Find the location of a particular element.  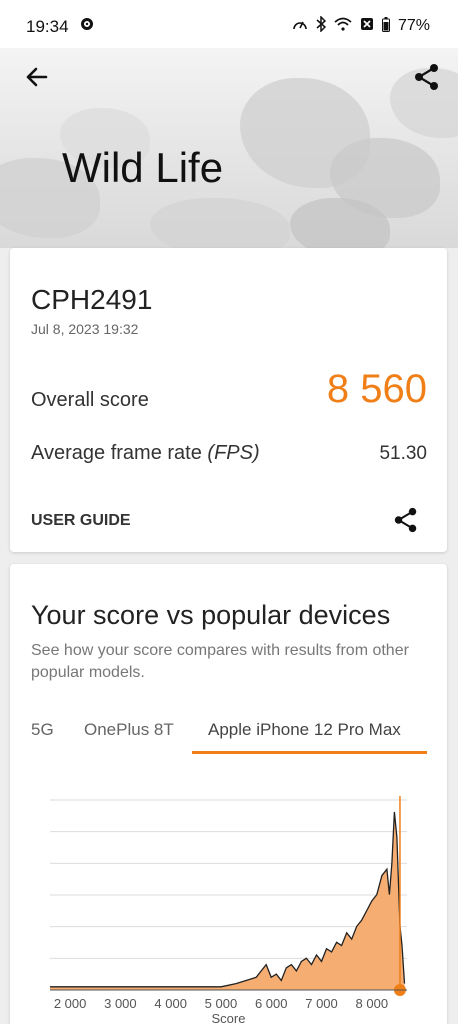

fps-label-text: Average frame rate is located at coordinates (116, 453).